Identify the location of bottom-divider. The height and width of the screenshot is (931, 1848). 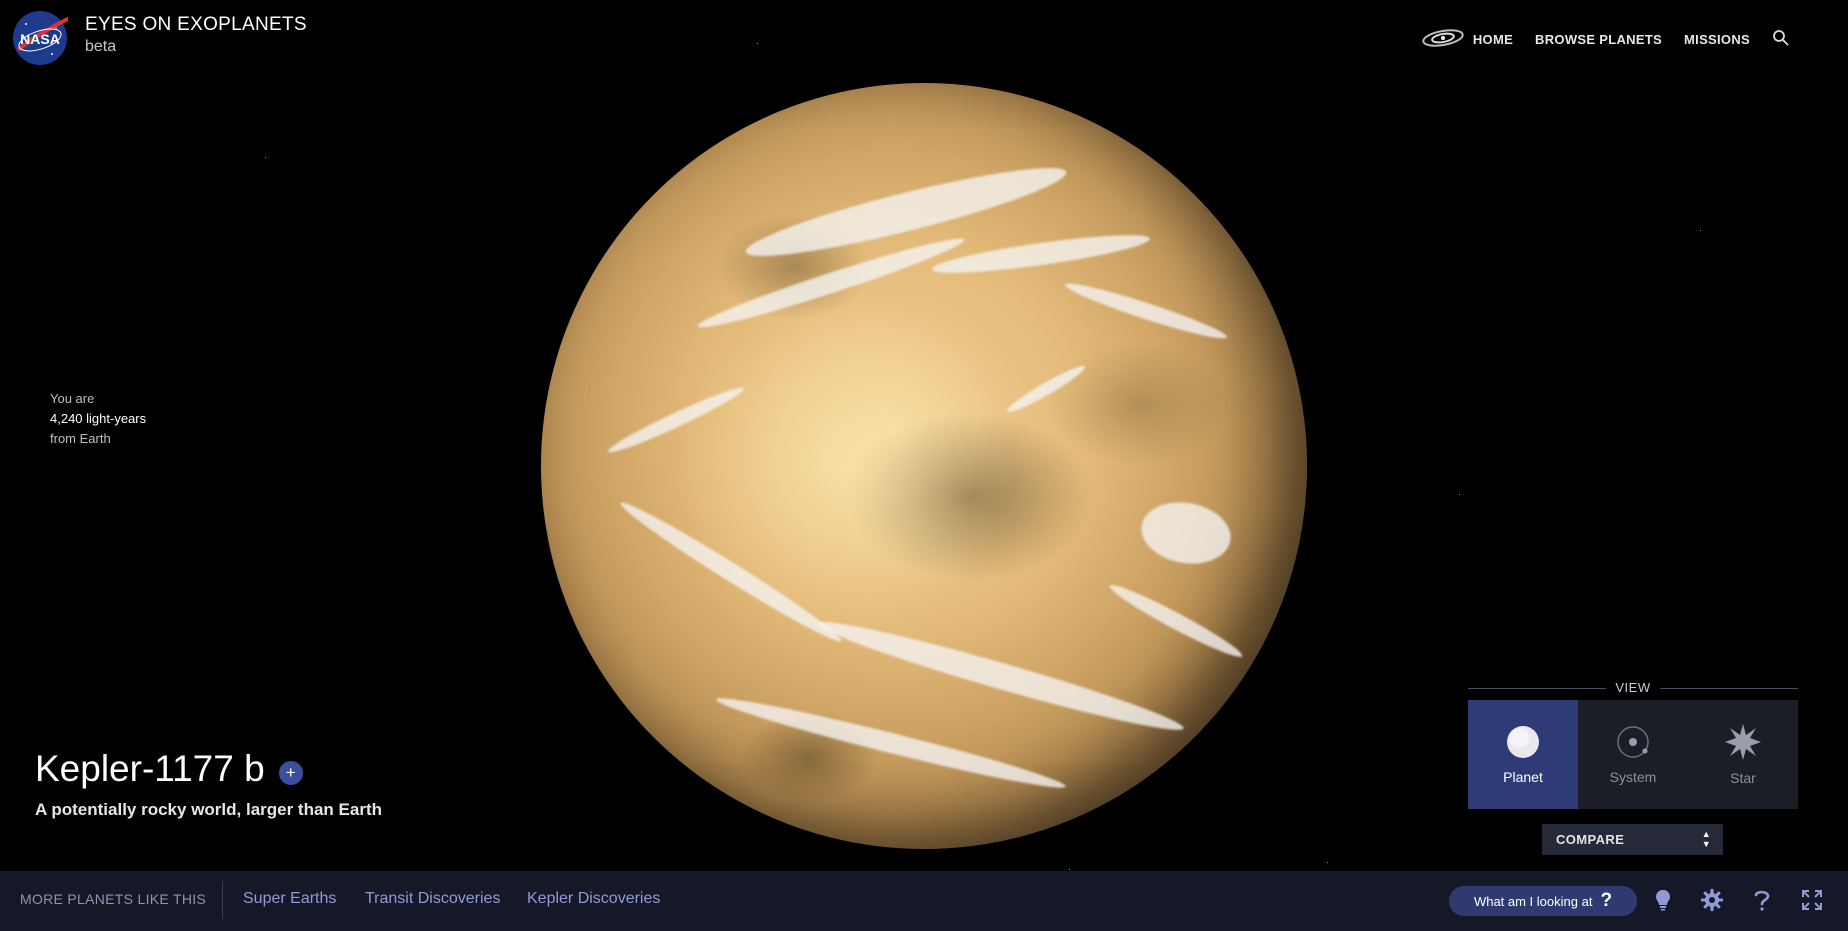
(222, 900).